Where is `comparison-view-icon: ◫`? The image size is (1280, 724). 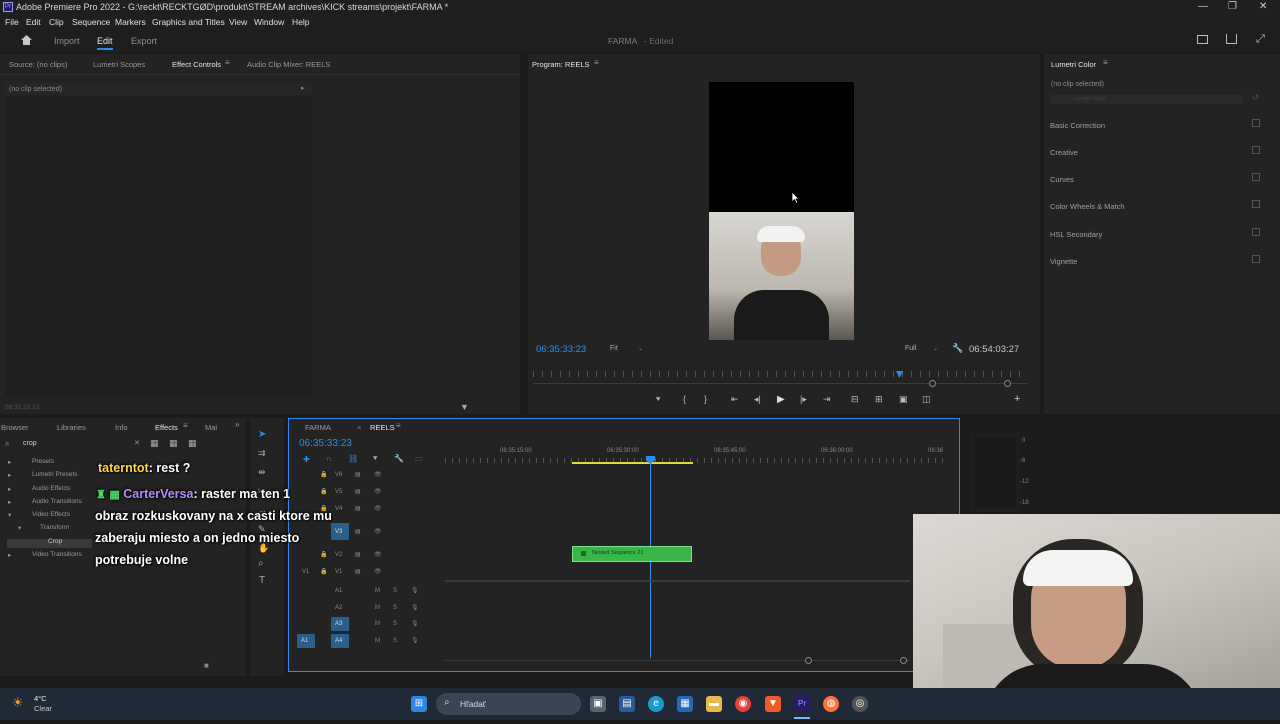
comparison-view-icon: ◫ is located at coordinates (926, 399).